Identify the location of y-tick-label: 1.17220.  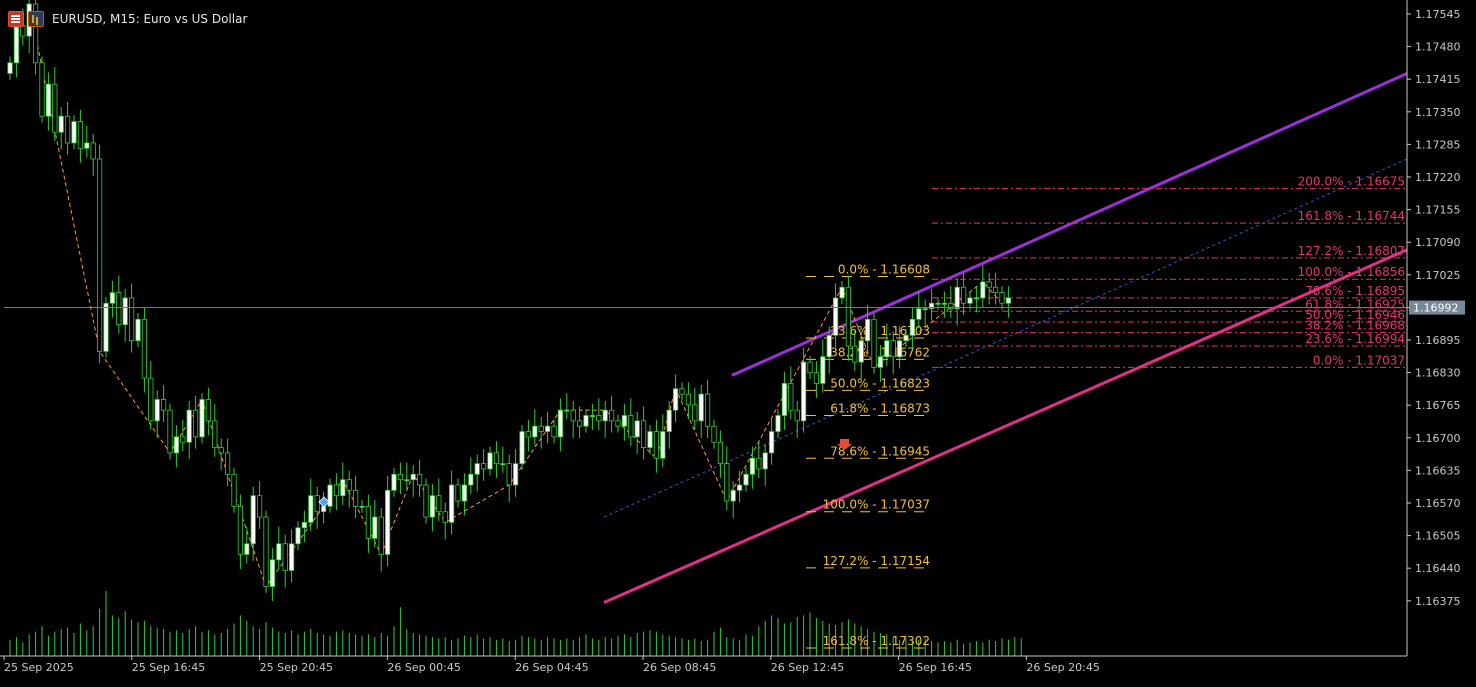
(1438, 177).